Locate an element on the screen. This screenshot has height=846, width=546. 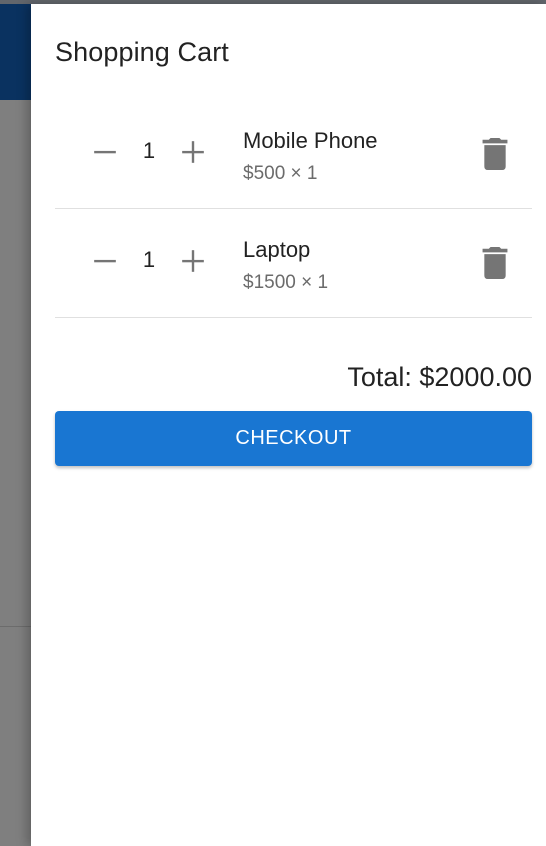
item-price: $500 × 1 is located at coordinates (280, 173).